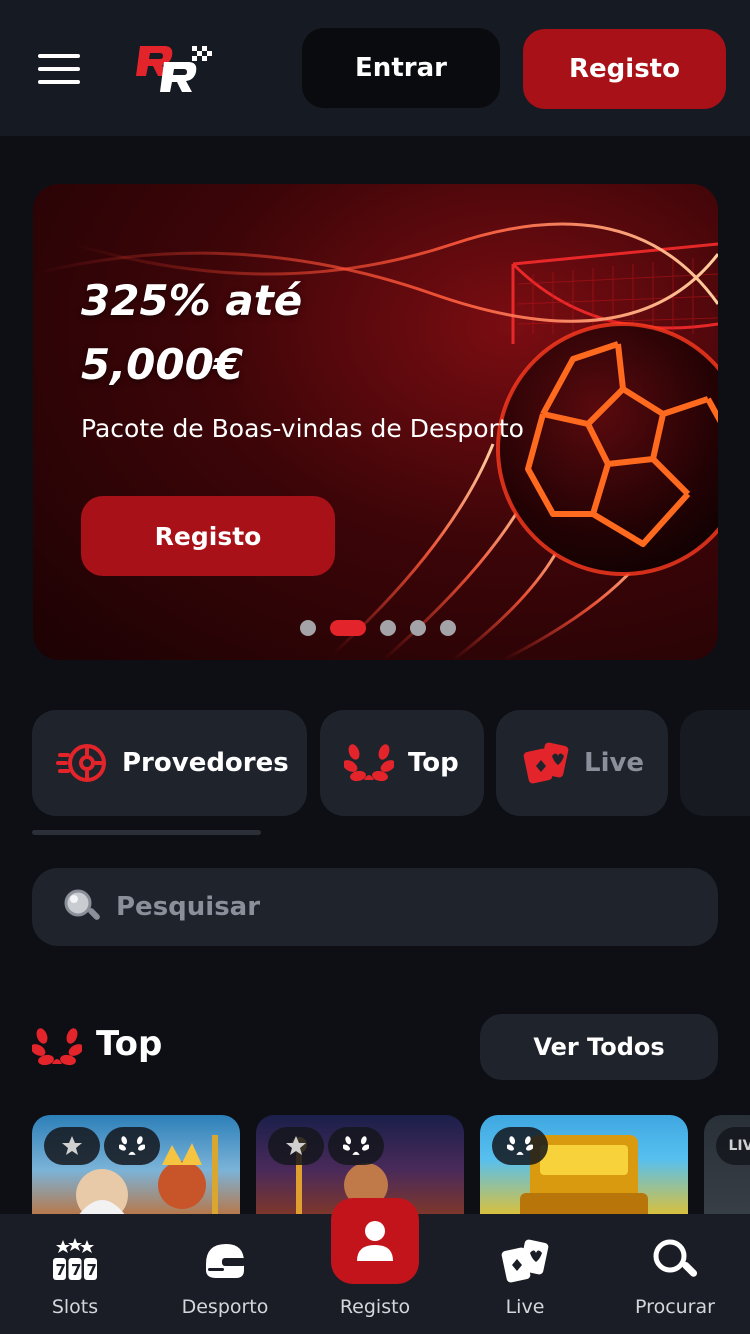 This screenshot has height=1334, width=750. I want to click on category-providers: Provedores, so click(169, 763).